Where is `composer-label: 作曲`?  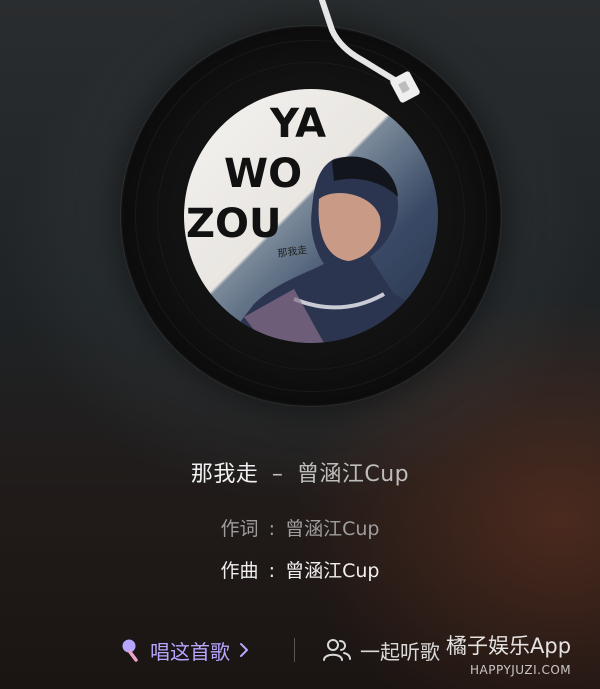 composer-label: 作曲 is located at coordinates (239, 571).